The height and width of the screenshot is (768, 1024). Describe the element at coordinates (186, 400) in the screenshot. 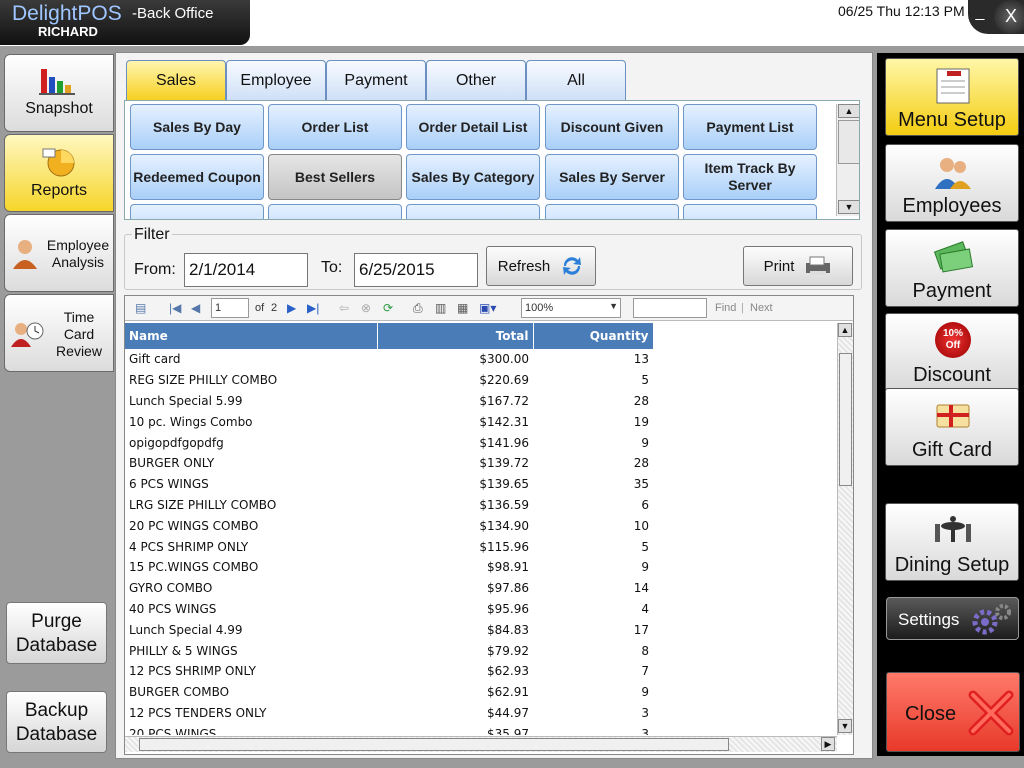

I see `item-name-cell: Lunch Special 5.99` at that location.